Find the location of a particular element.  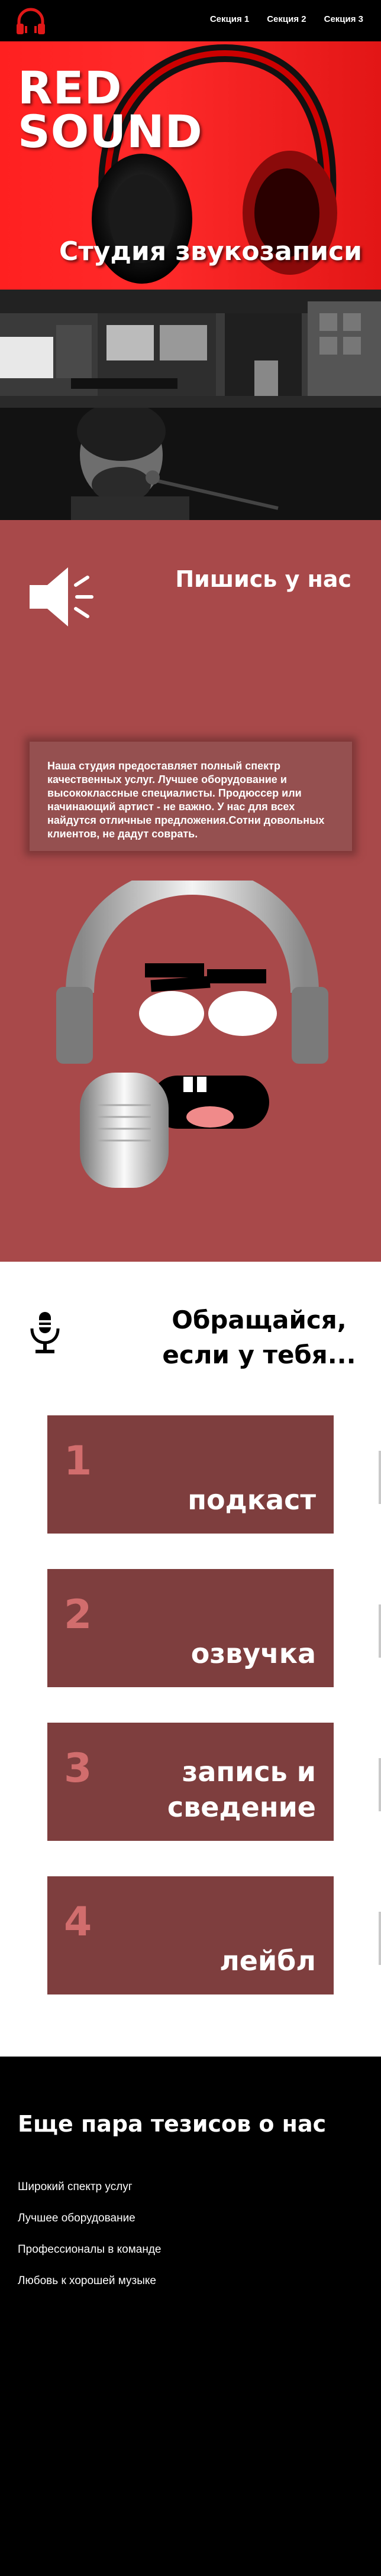

service-number: 4 is located at coordinates (78, 1922).